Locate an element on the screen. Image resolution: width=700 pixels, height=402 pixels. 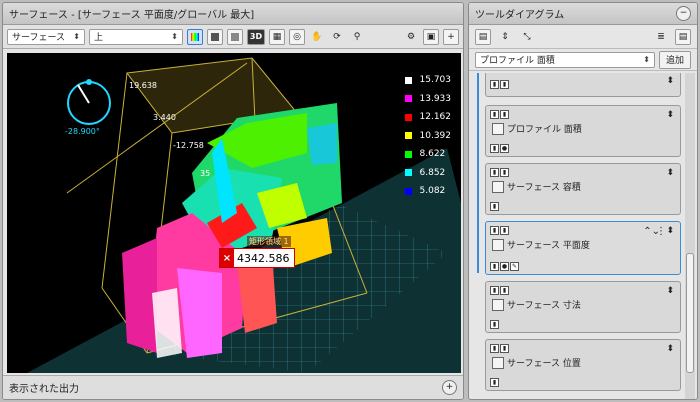
tool-card-surface-flatness: ▮ ▮ サーフェース 平面度 ⌃⌄ ⋮ ▮ ● ✎ ⬍ is located at coordinates (583, 248).